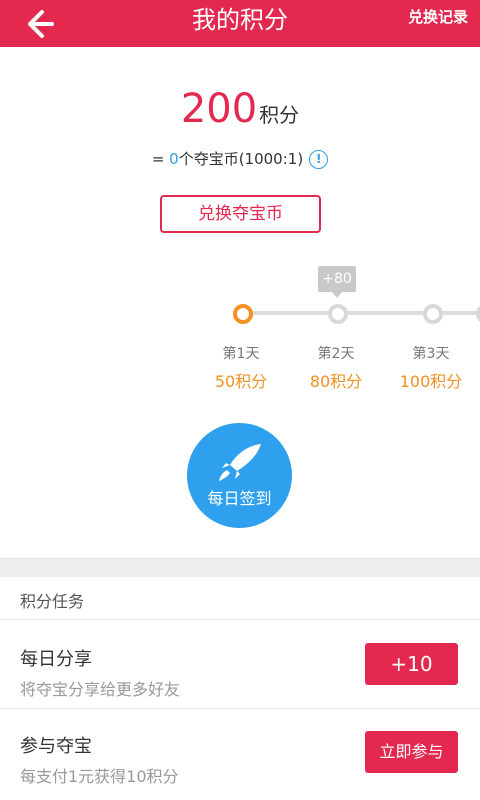  Describe the element at coordinates (160, 159) in the screenshot. I see `coins-prefix: =` at that location.